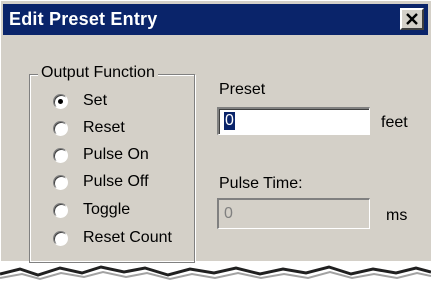 This screenshot has height=299, width=431. Describe the element at coordinates (116, 181) in the screenshot. I see `radio-label: Pulse Off` at that location.